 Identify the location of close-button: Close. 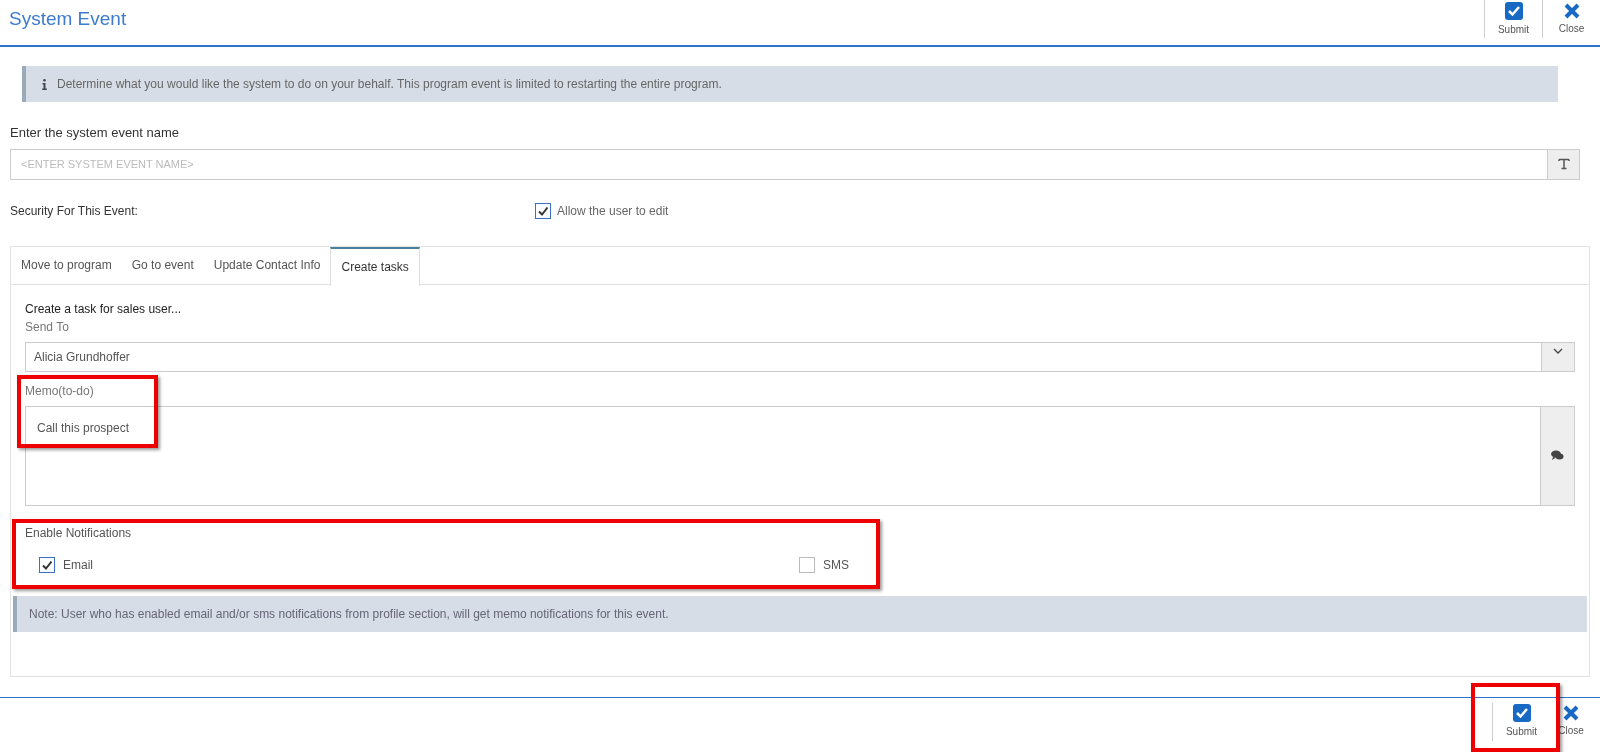
(1571, 19).